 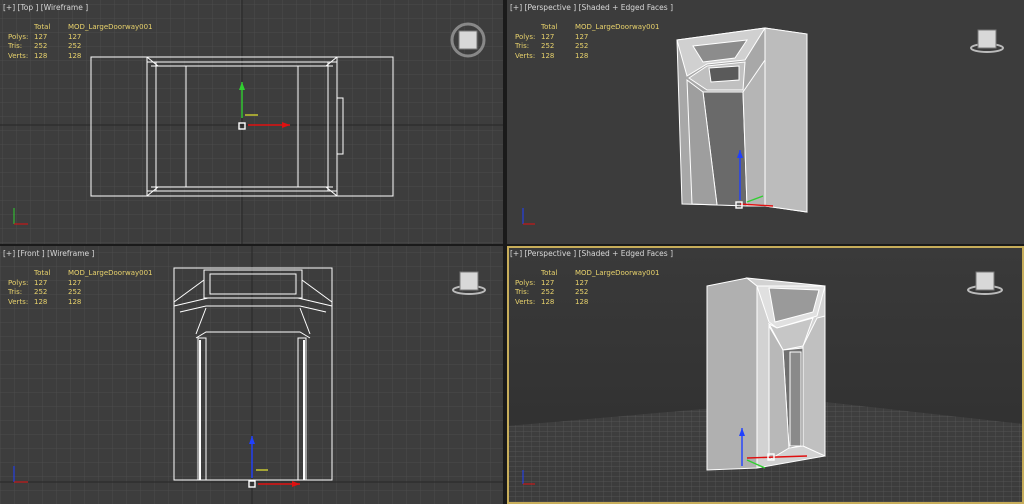 I want to click on viewport-label: [+] [Top ] [Wireframe ], so click(x=45, y=7).